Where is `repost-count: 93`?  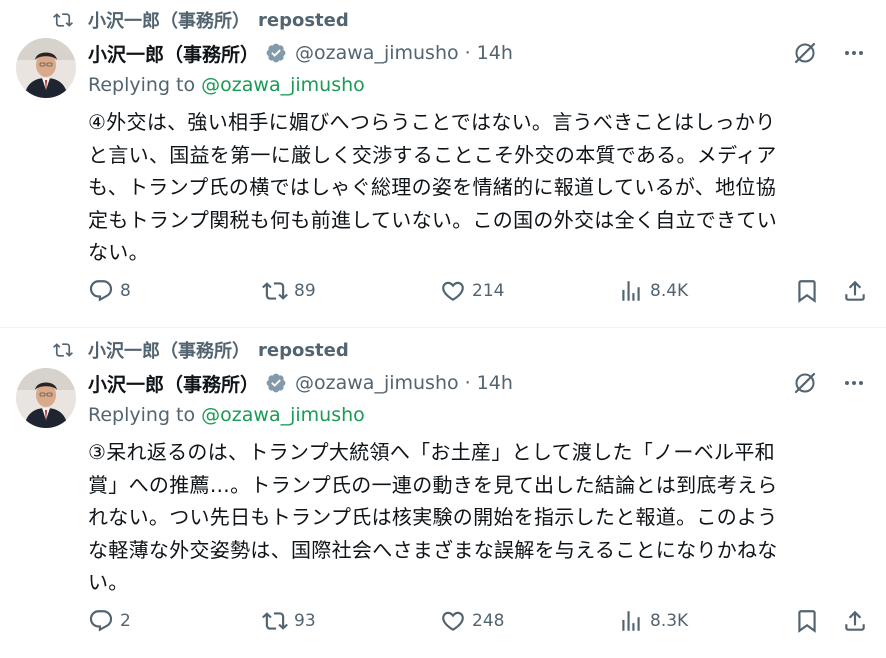
repost-count: 93 is located at coordinates (305, 621).